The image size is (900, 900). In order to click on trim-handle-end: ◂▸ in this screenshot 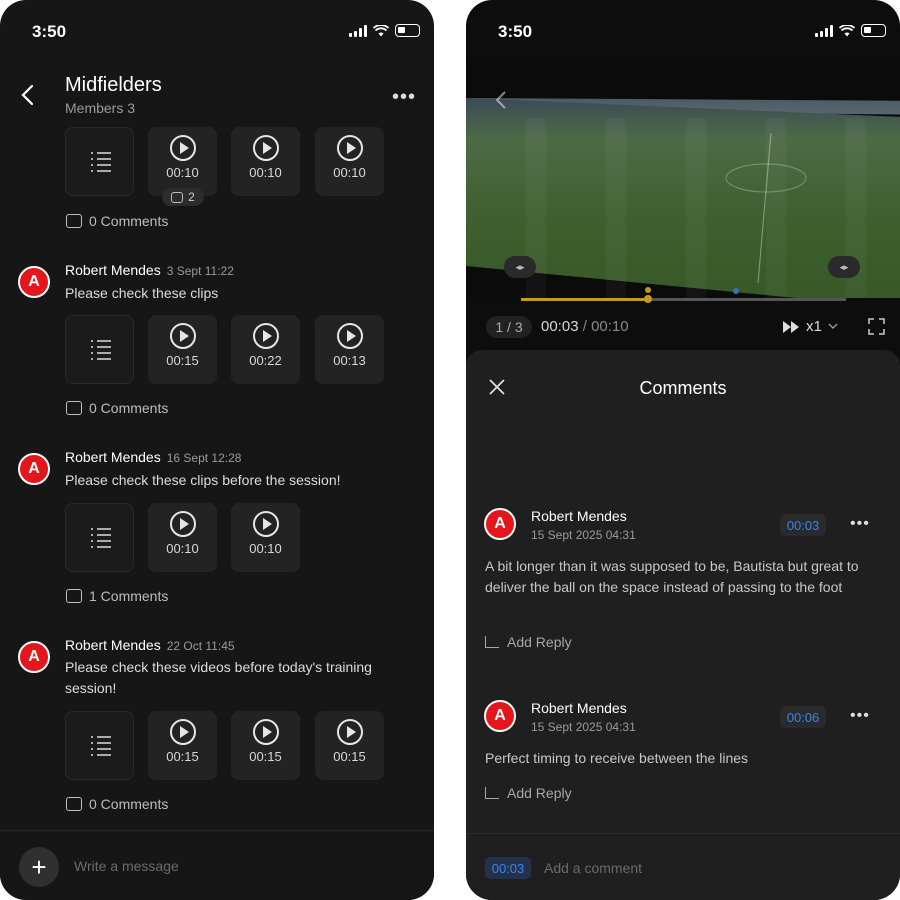, I will do `click(844, 267)`.